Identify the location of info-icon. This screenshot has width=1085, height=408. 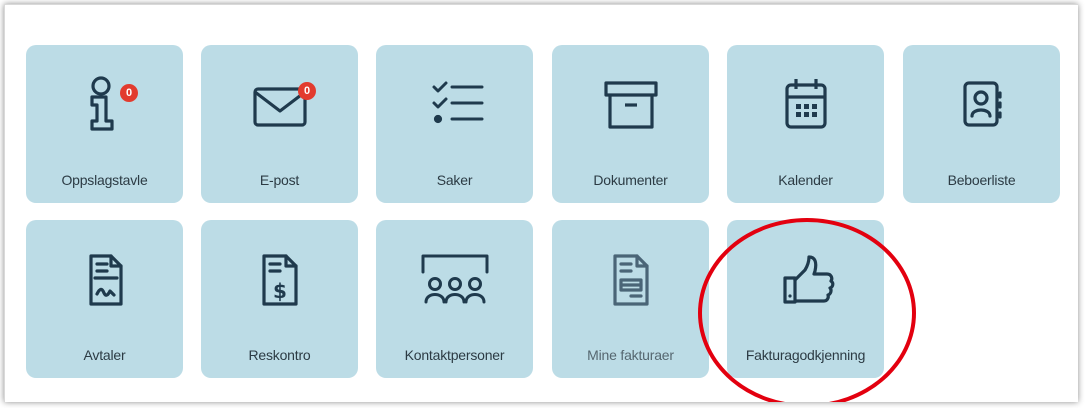
(104, 105).